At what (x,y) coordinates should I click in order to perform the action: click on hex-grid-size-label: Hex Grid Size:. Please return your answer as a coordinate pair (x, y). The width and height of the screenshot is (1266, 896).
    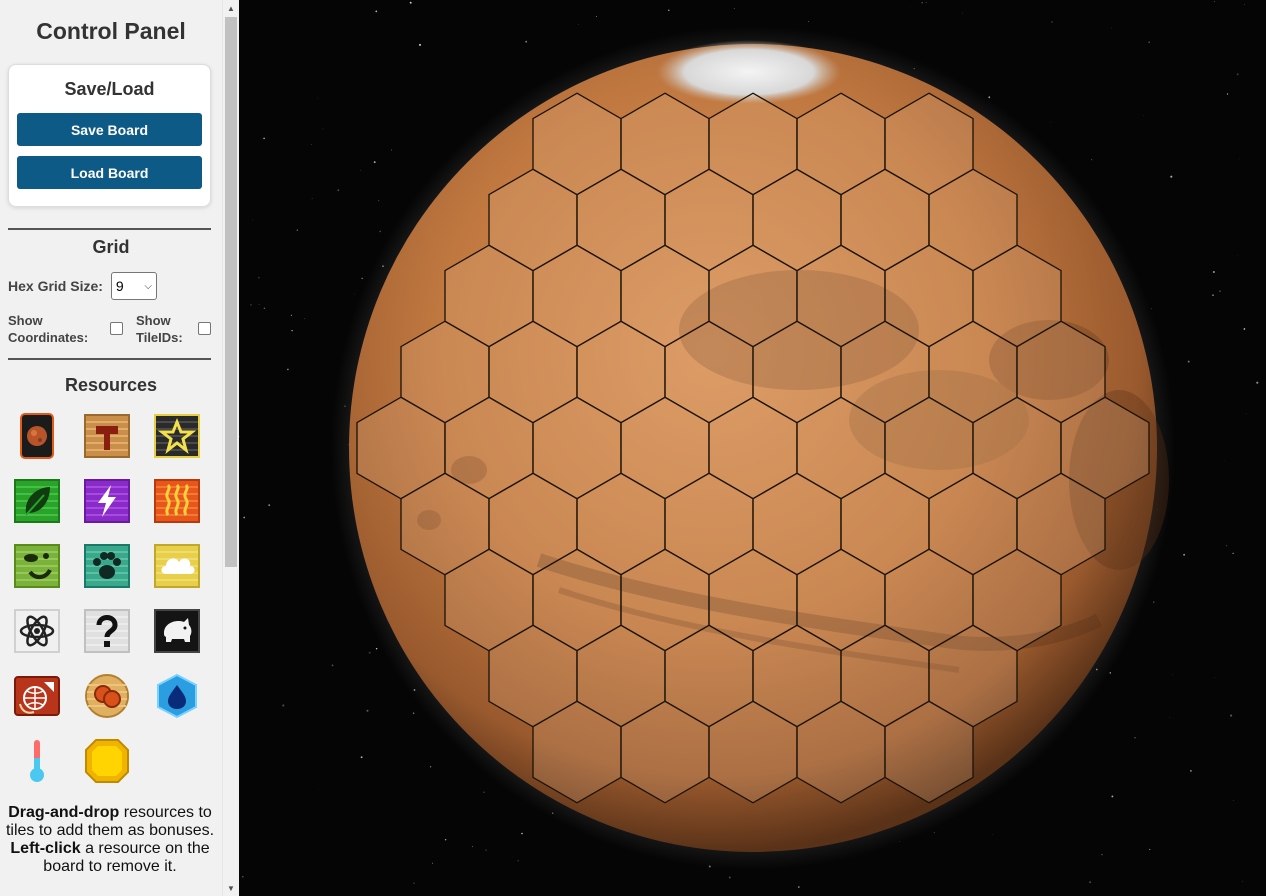
    Looking at the image, I should click on (55, 286).